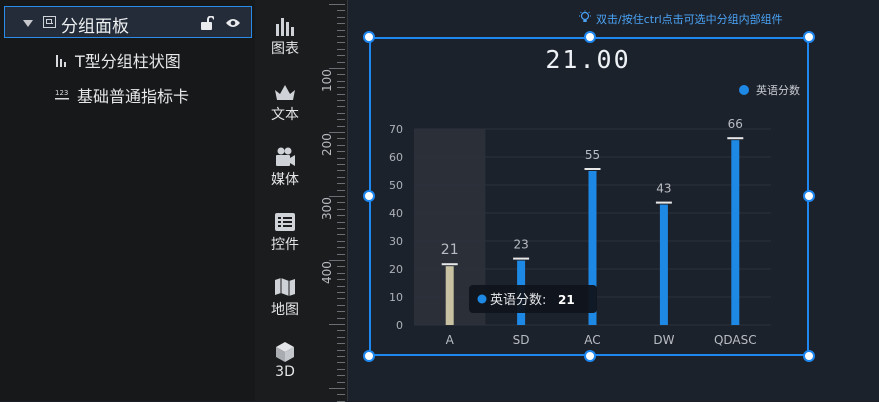 The height and width of the screenshot is (402, 879). What do you see at coordinates (285, 245) in the screenshot?
I see `tool-label: 控件` at bounding box center [285, 245].